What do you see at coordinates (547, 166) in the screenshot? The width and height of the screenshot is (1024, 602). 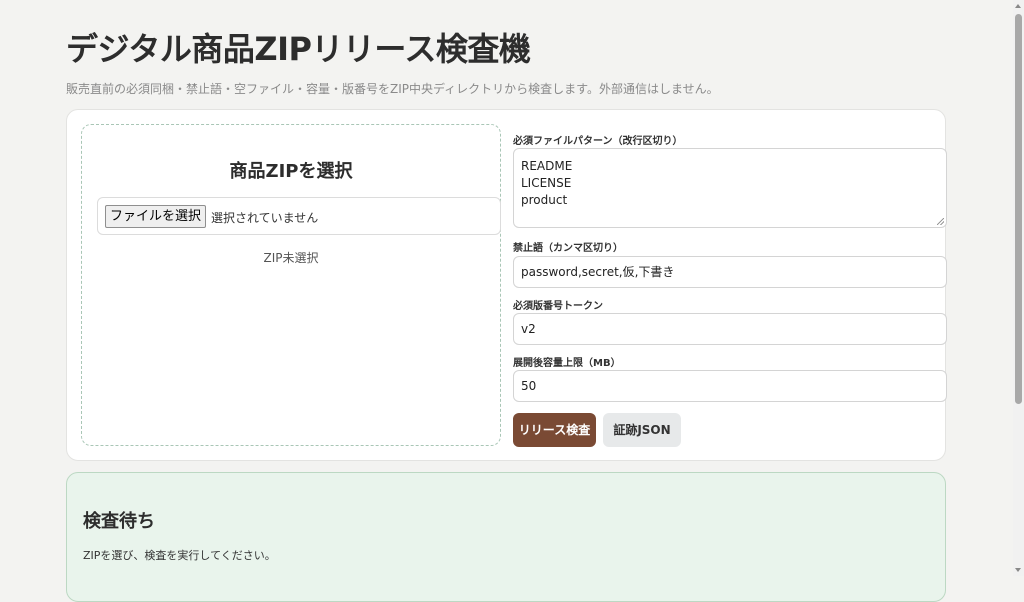 I see `required-pattern-line: README` at bounding box center [547, 166].